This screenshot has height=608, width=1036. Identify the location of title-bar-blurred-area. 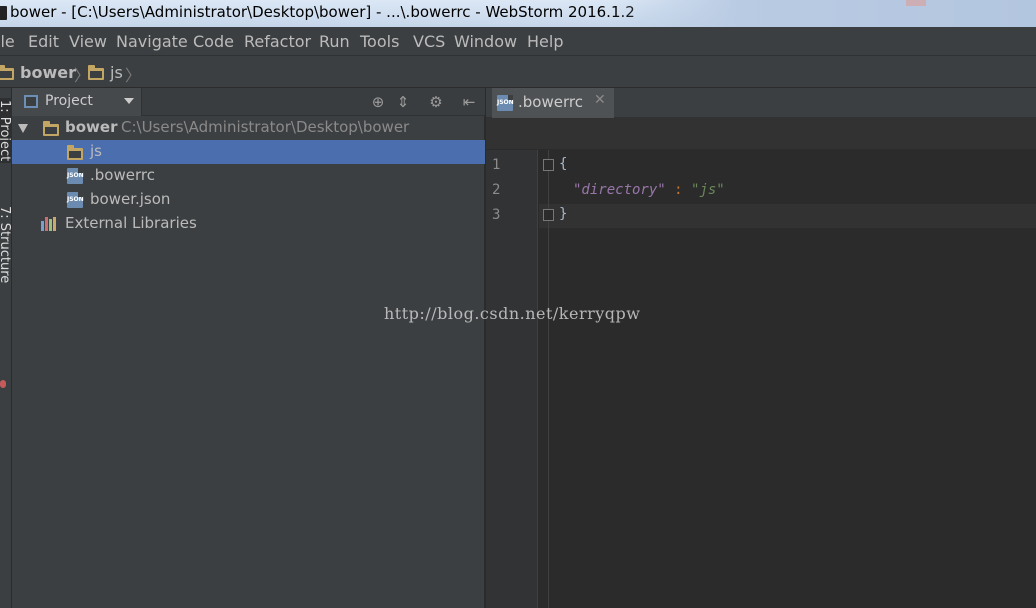
(823, 13).